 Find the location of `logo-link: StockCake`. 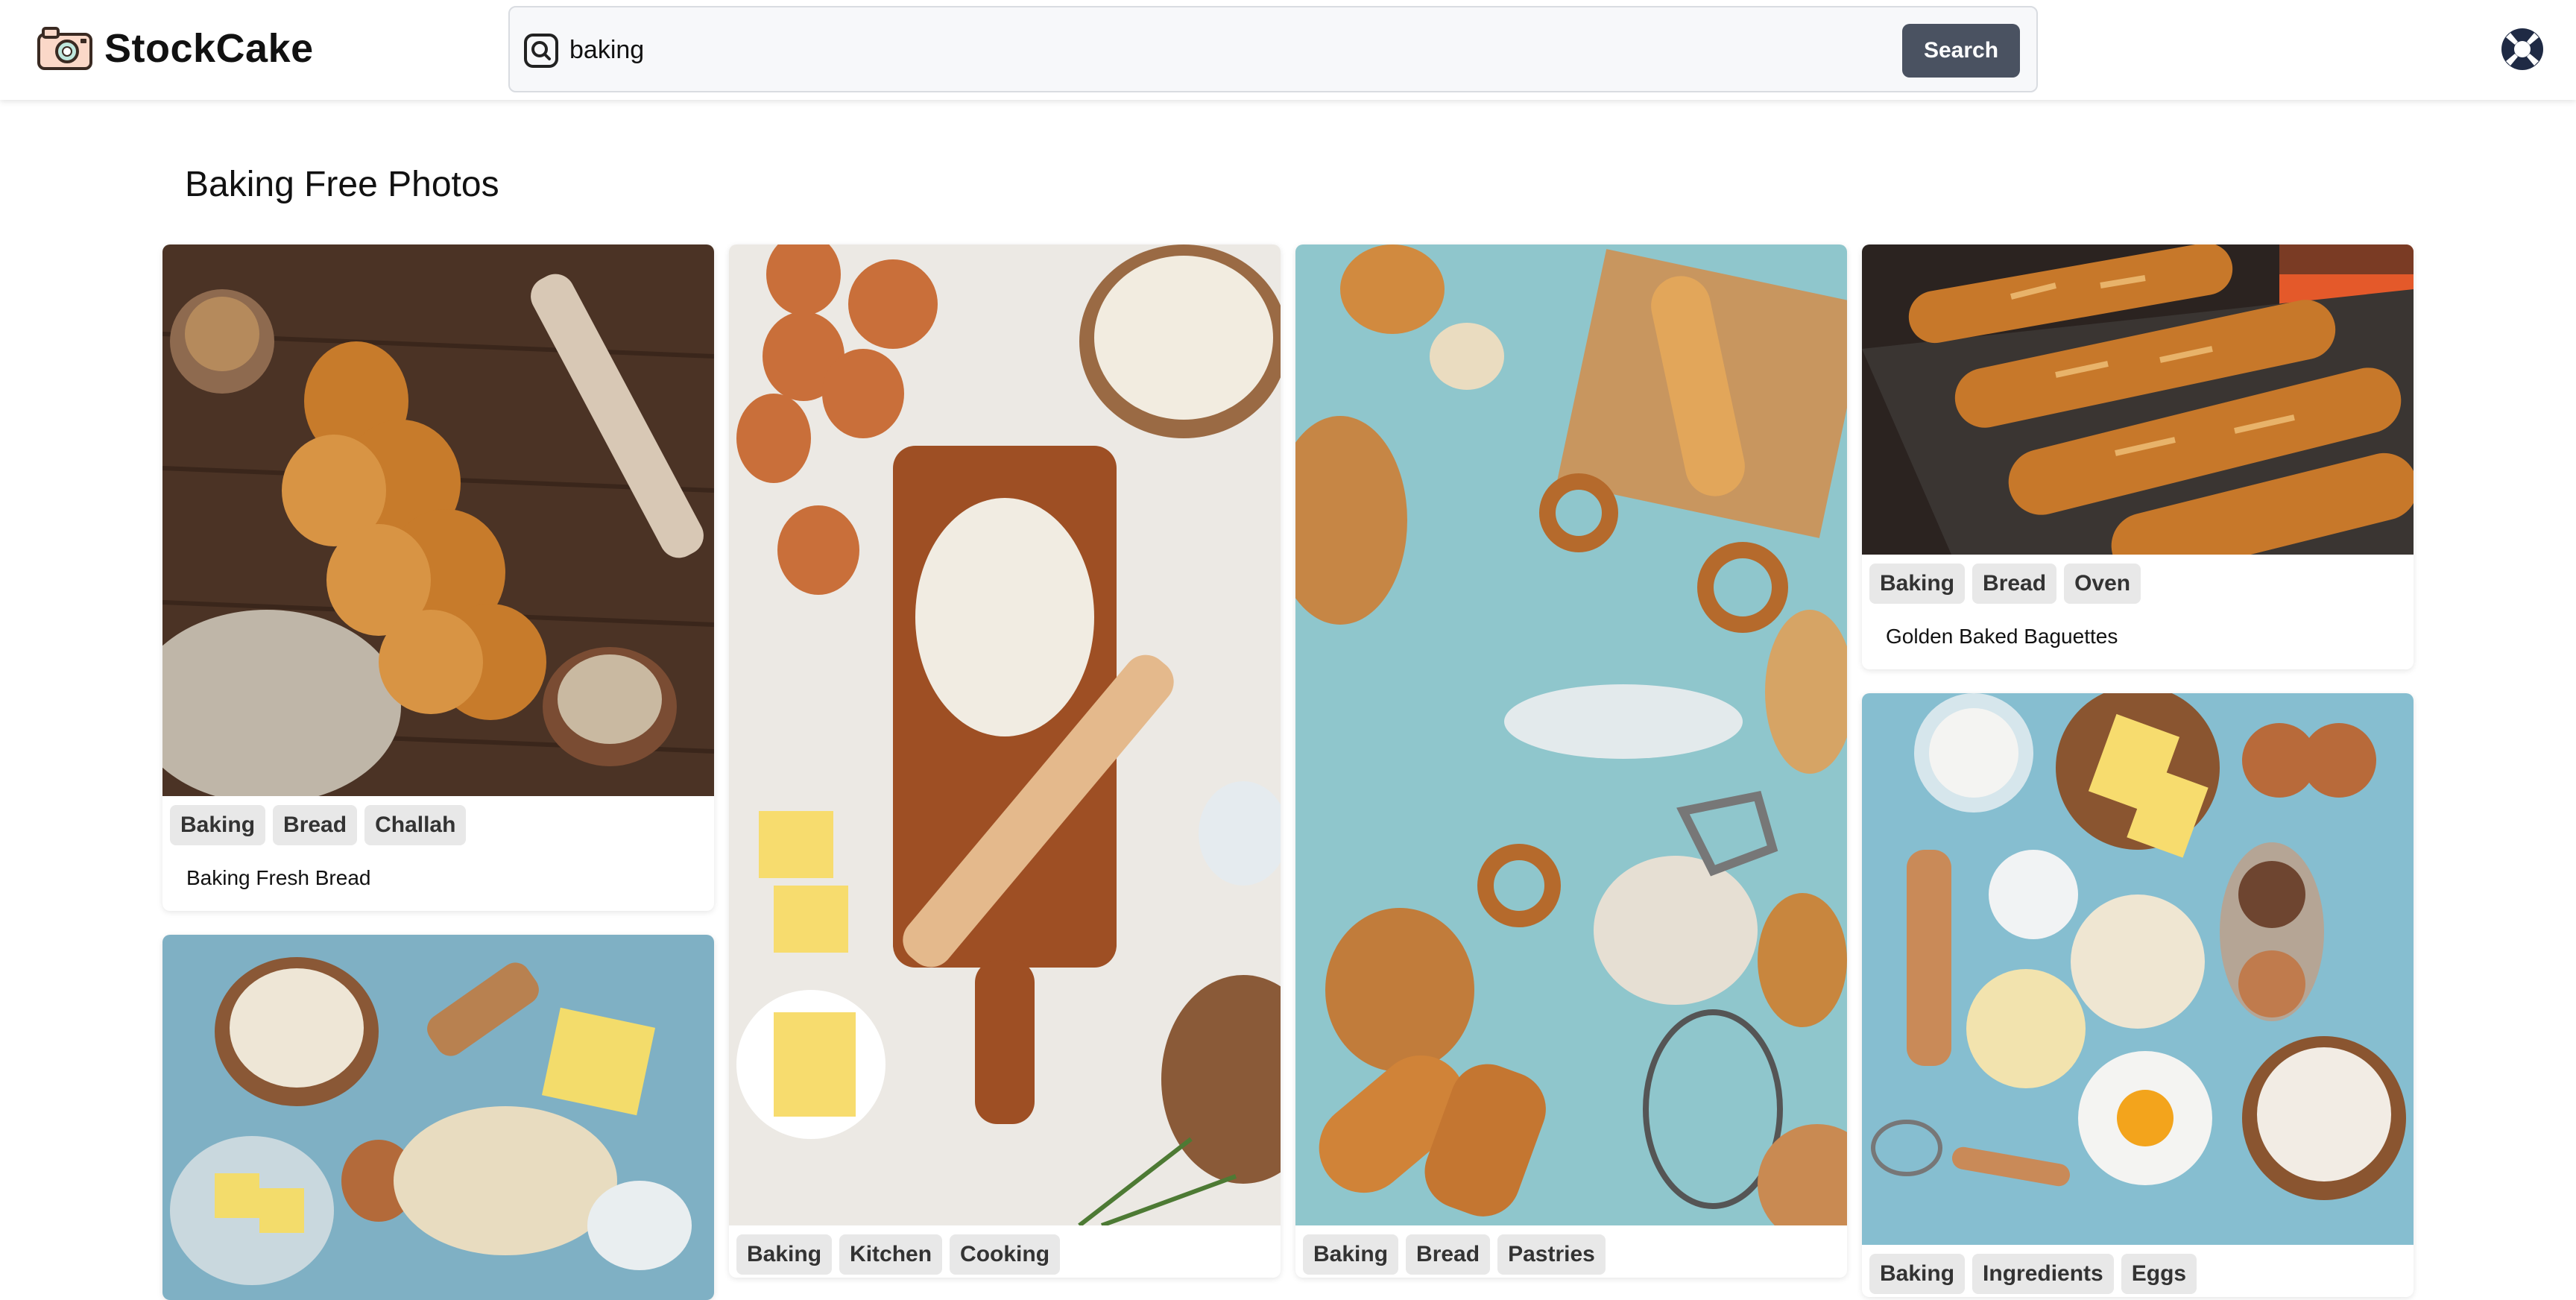

logo-link: StockCake is located at coordinates (175, 48).